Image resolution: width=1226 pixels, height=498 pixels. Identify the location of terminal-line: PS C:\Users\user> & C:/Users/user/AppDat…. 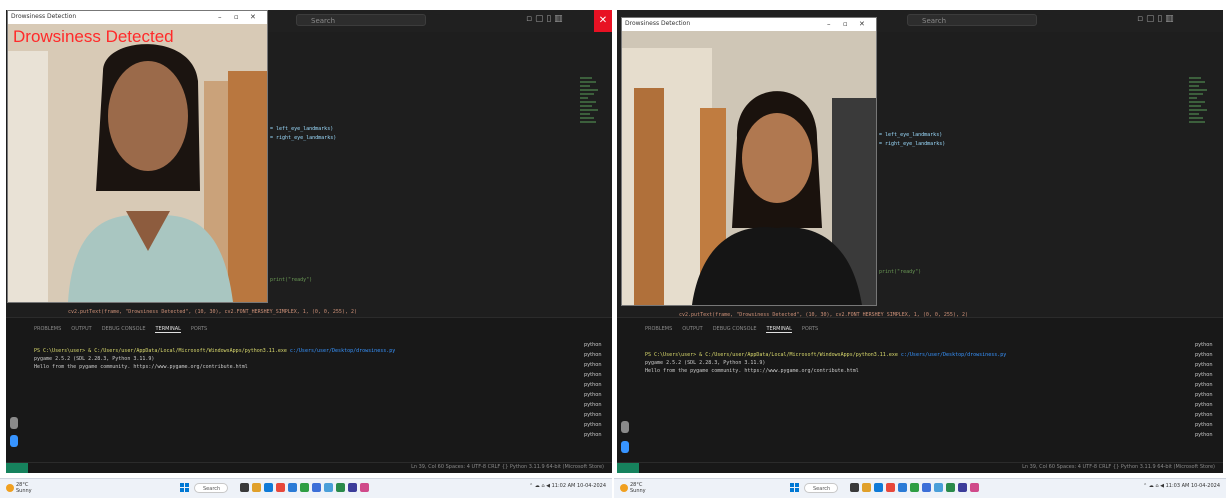
(214, 351).